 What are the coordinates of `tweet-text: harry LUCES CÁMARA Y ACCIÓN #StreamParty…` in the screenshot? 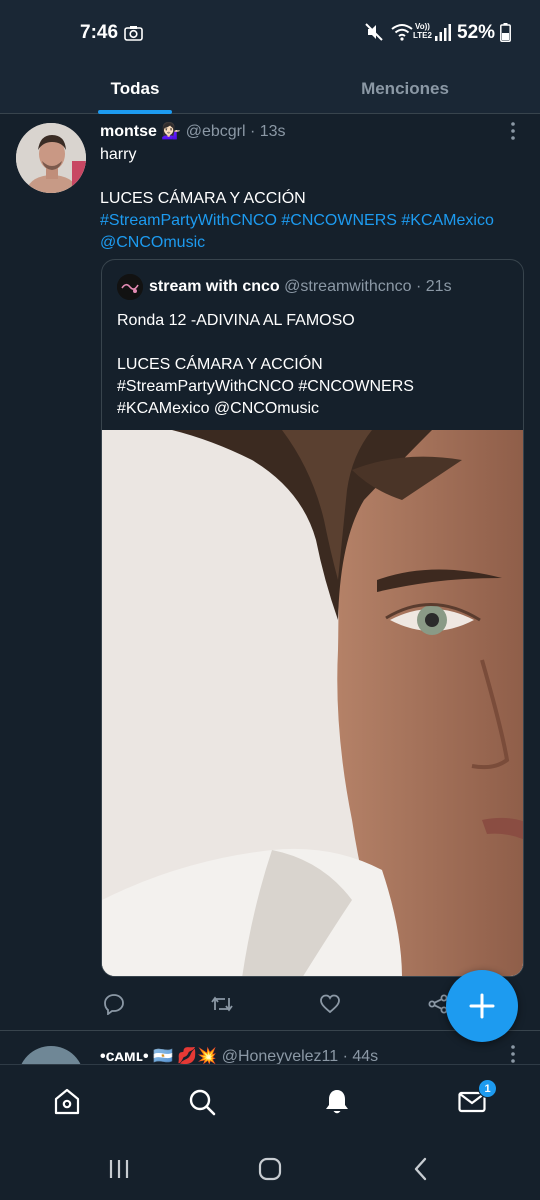 It's located at (315, 199).